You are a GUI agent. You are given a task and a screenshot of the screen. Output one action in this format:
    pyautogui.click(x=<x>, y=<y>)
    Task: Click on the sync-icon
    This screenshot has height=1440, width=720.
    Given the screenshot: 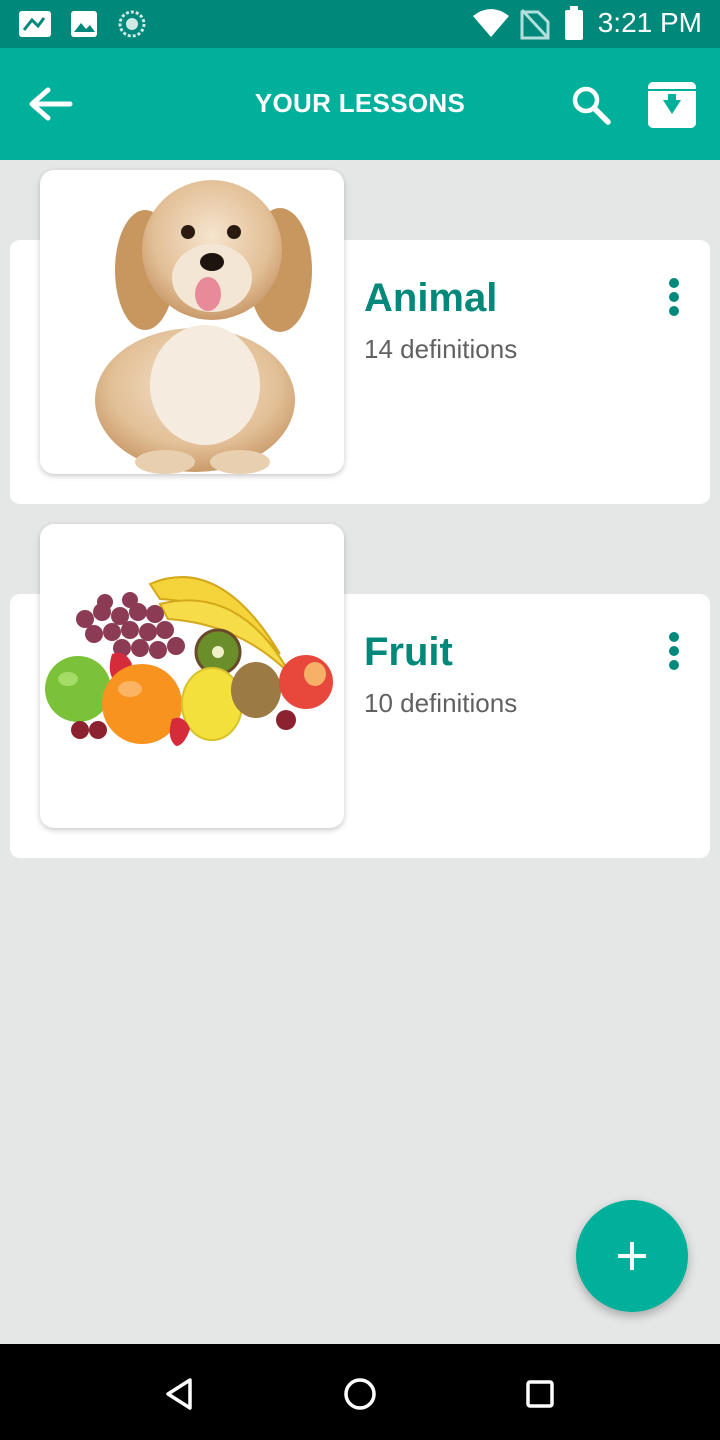 What is the action you would take?
    pyautogui.click(x=132, y=24)
    